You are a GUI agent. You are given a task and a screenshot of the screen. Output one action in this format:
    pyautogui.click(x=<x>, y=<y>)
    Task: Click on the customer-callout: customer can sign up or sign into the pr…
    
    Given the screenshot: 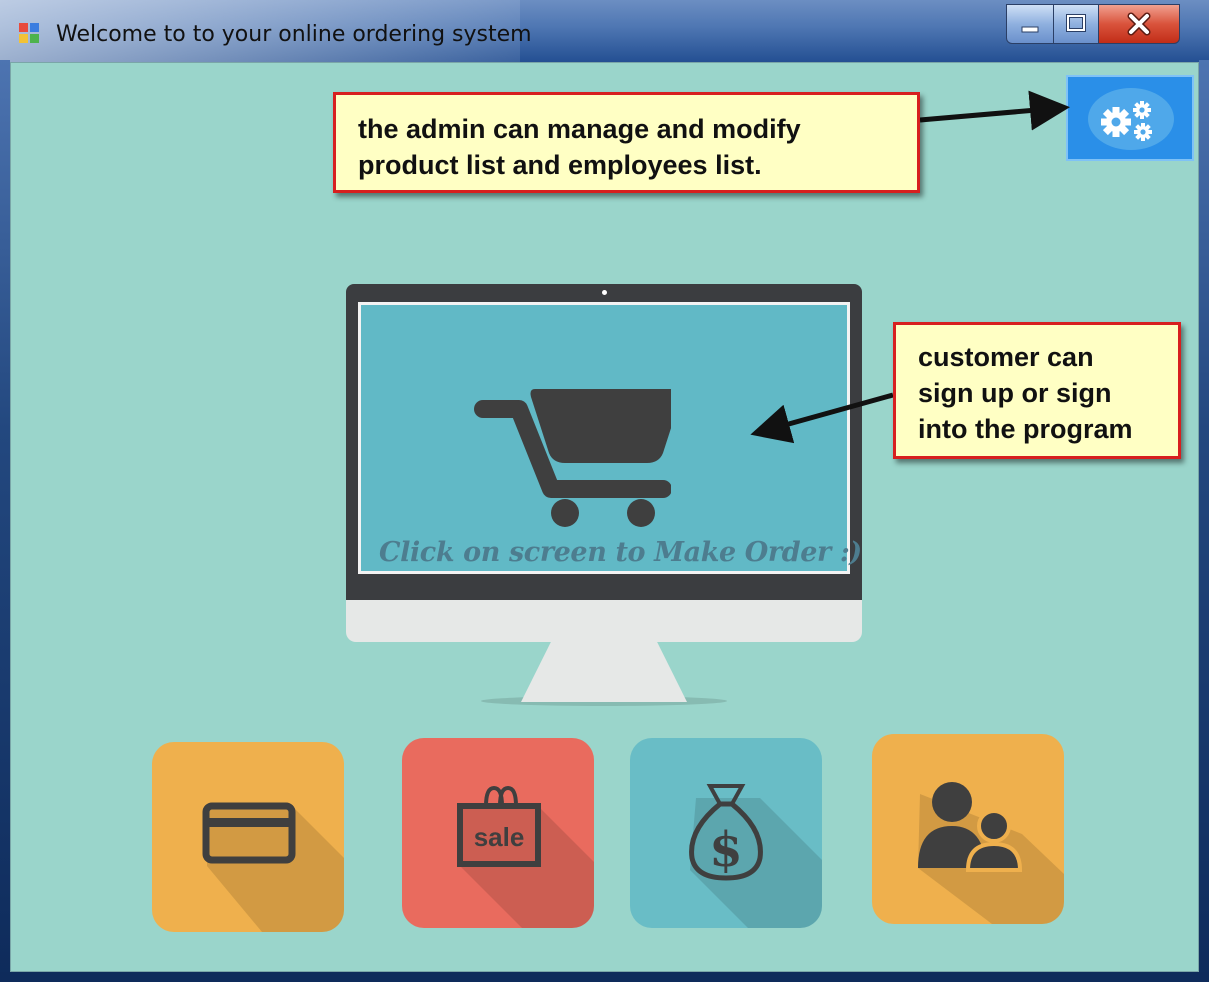 What is the action you would take?
    pyautogui.click(x=1037, y=390)
    